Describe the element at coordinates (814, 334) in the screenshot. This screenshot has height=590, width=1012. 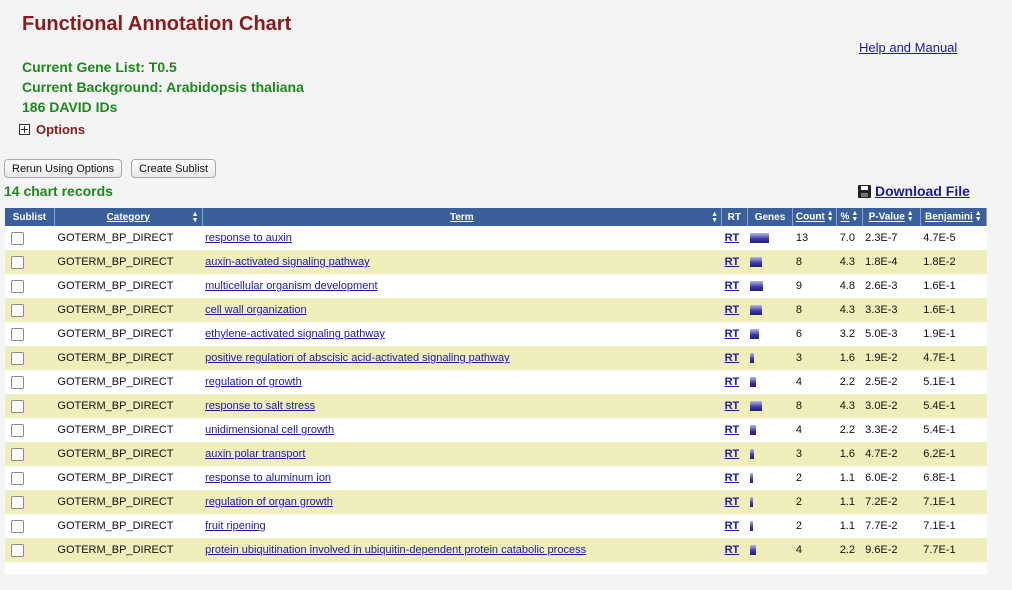
I see `count-cell: 6` at that location.